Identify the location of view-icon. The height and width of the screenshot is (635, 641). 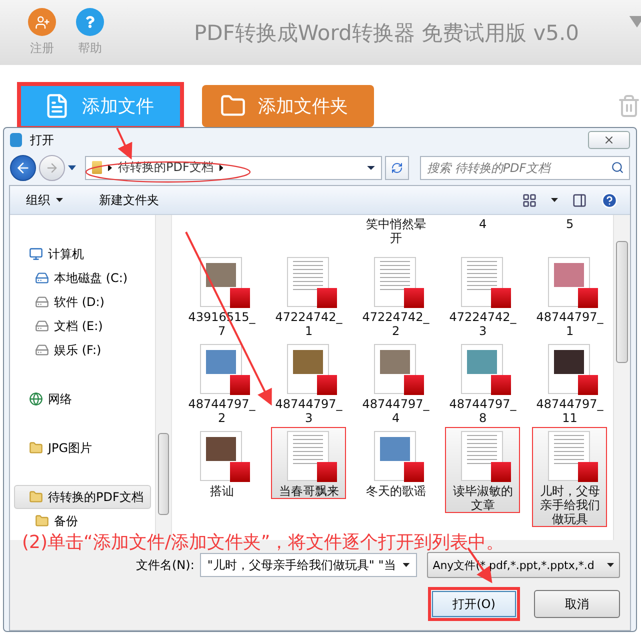
(529, 200).